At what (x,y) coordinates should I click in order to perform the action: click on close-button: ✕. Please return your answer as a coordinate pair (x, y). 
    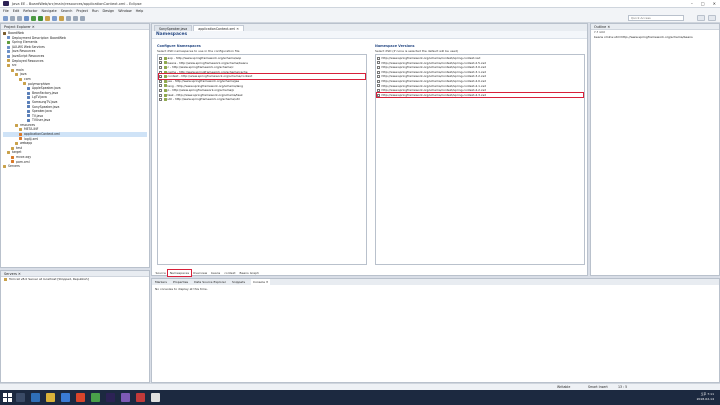
    Looking at the image, I should click on (714, 3).